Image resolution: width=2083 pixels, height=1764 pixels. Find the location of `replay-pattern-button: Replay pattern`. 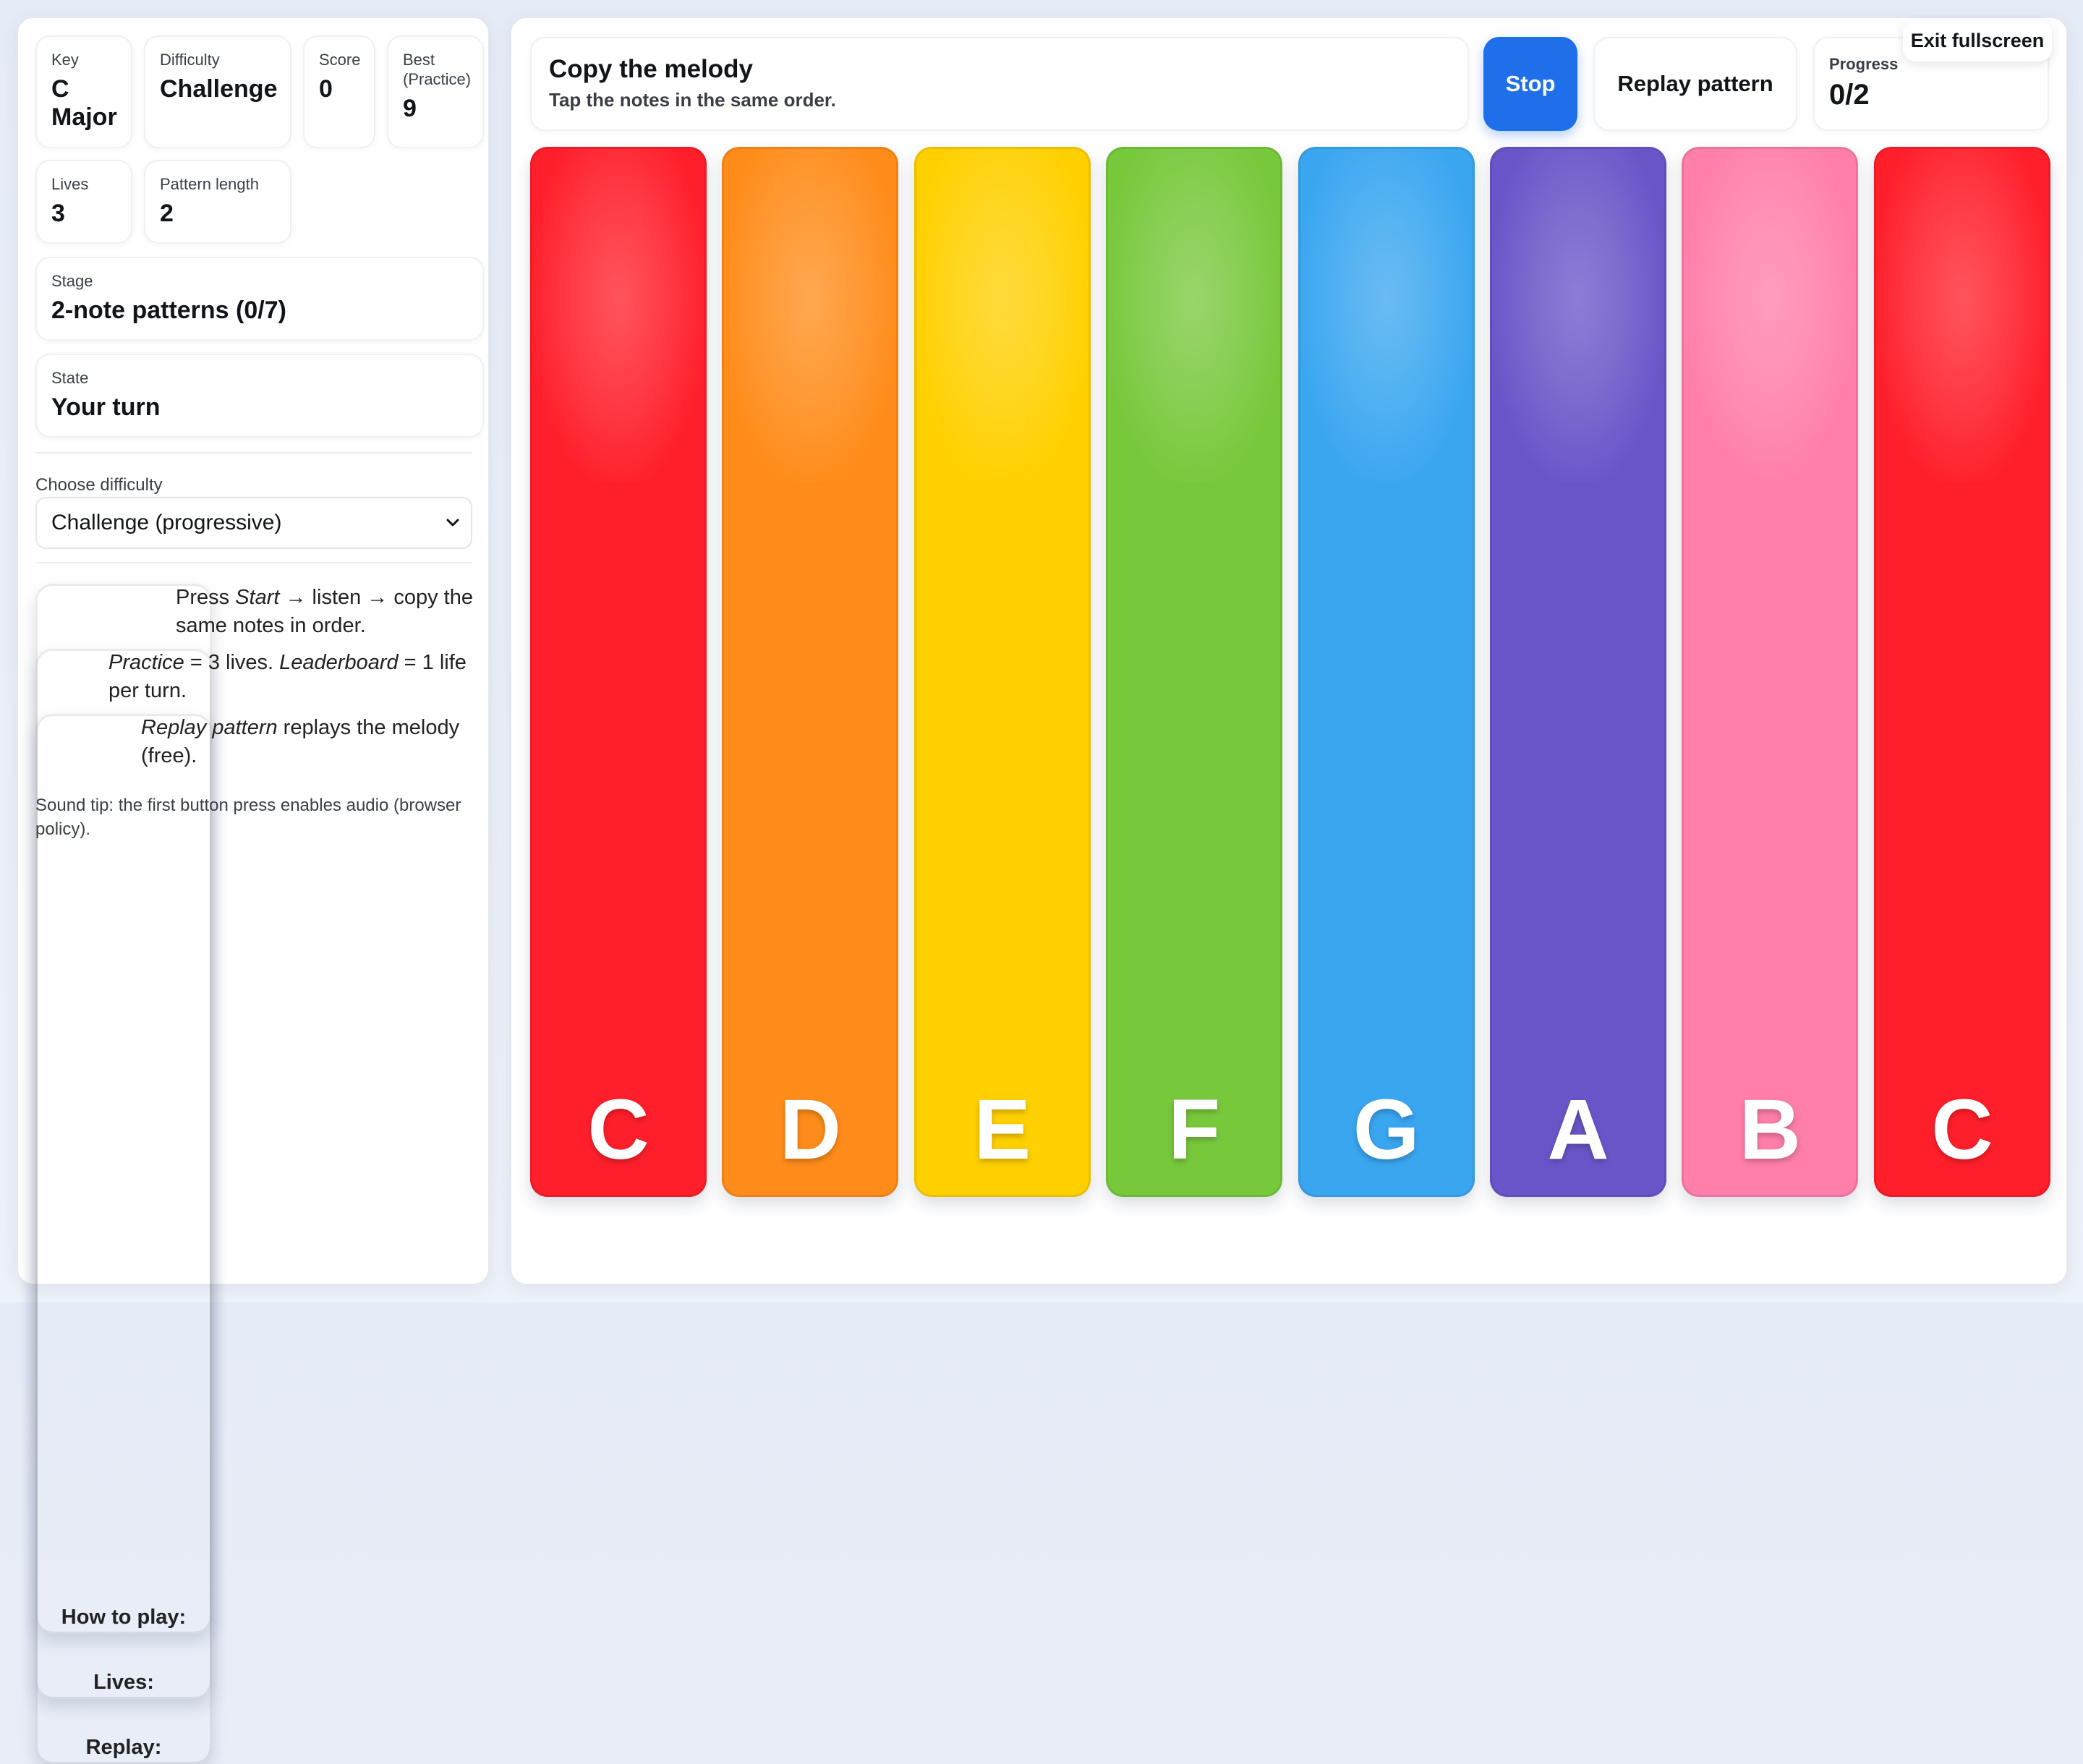

replay-pattern-button: Replay pattern is located at coordinates (1695, 84).